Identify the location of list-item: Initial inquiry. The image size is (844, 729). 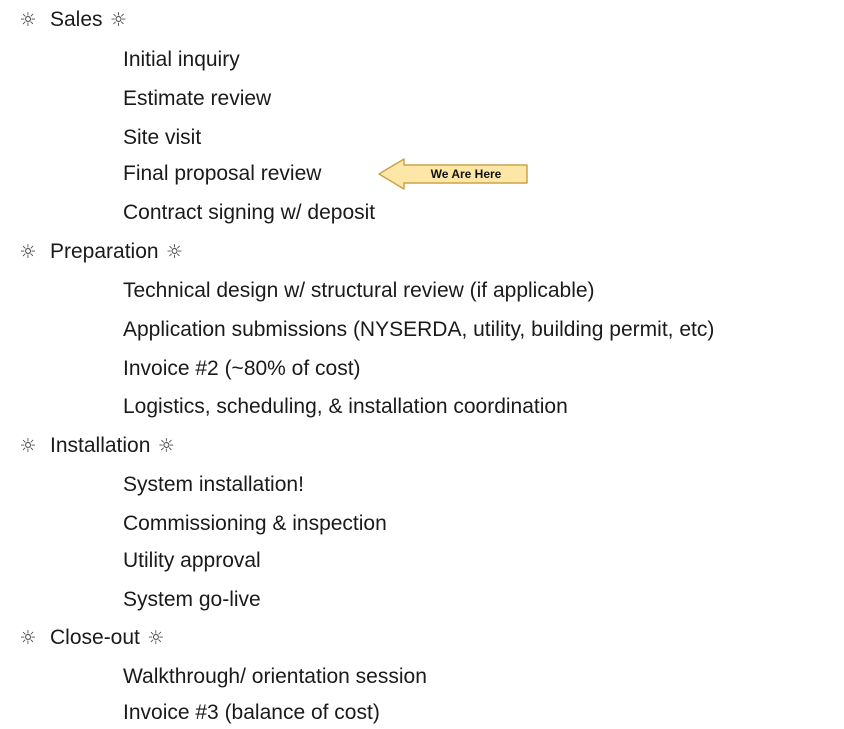
(181, 59).